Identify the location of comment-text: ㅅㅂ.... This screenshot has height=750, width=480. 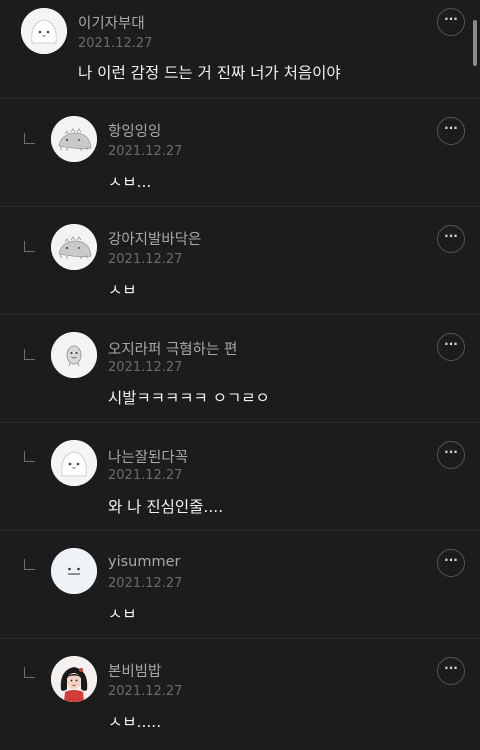
(130, 182).